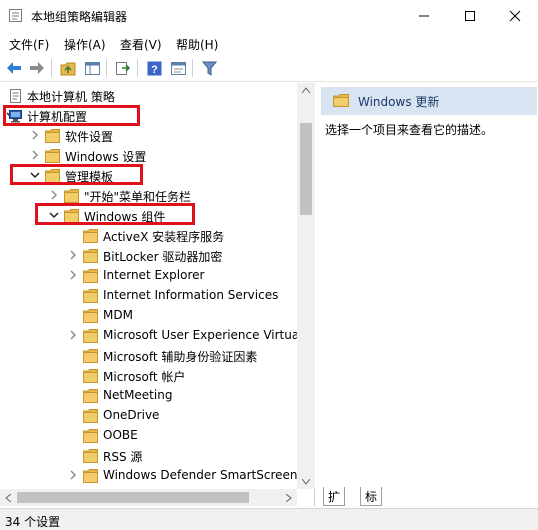 This screenshot has height=530, width=538. Describe the element at coordinates (371, 504) in the screenshot. I see `tab-standard: 标准` at that location.